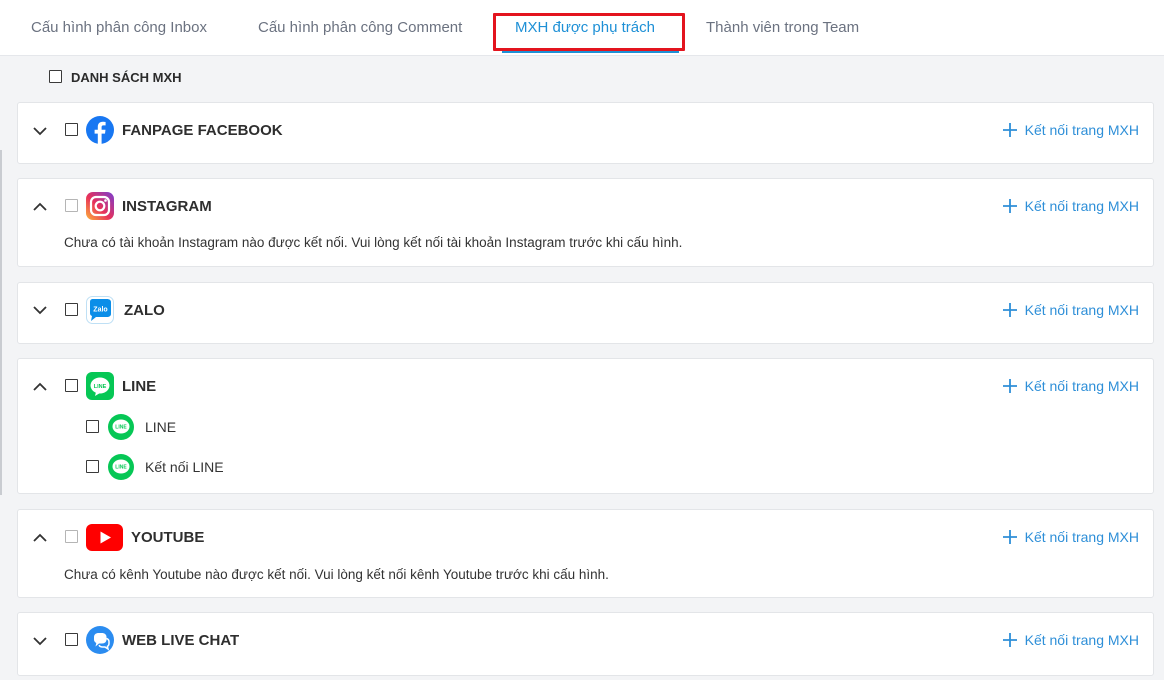 The width and height of the screenshot is (1164, 680). Describe the element at coordinates (360, 27) in the screenshot. I see `tab-comment-assignment: Cấu hình phân công Comment` at that location.